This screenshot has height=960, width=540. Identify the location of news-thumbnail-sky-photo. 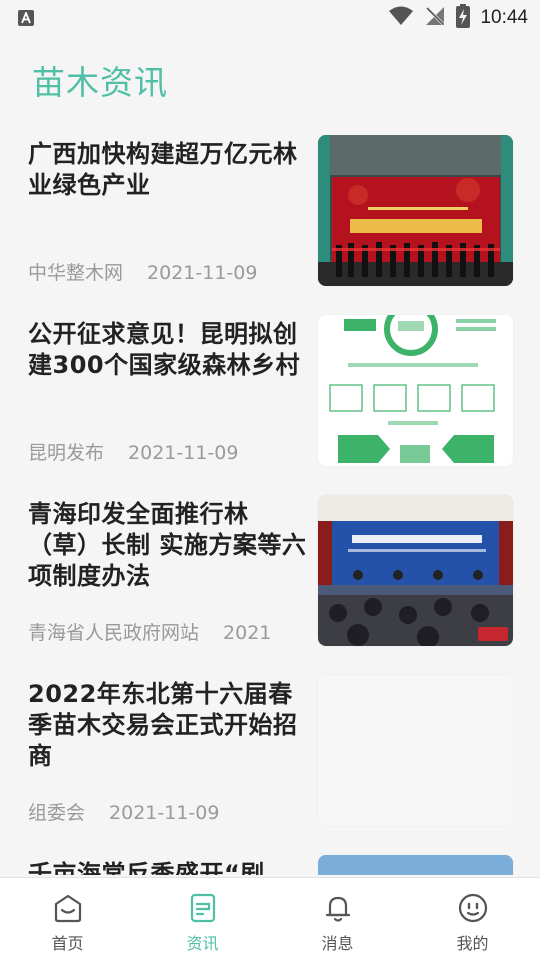
(415, 865).